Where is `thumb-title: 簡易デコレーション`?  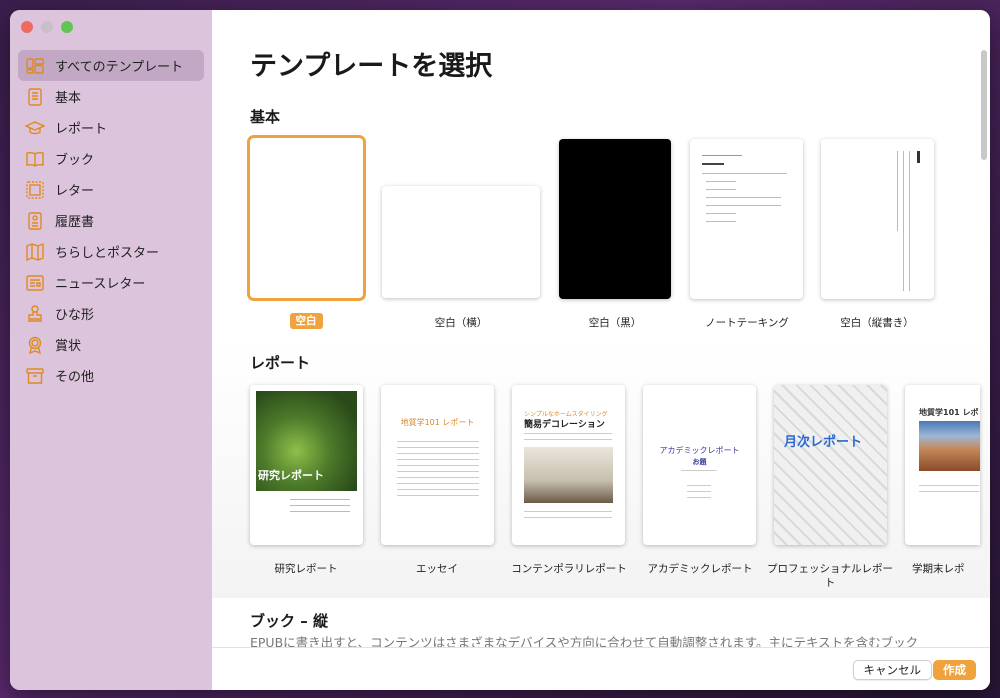
thumb-title: 簡易デコレーション is located at coordinates (564, 425).